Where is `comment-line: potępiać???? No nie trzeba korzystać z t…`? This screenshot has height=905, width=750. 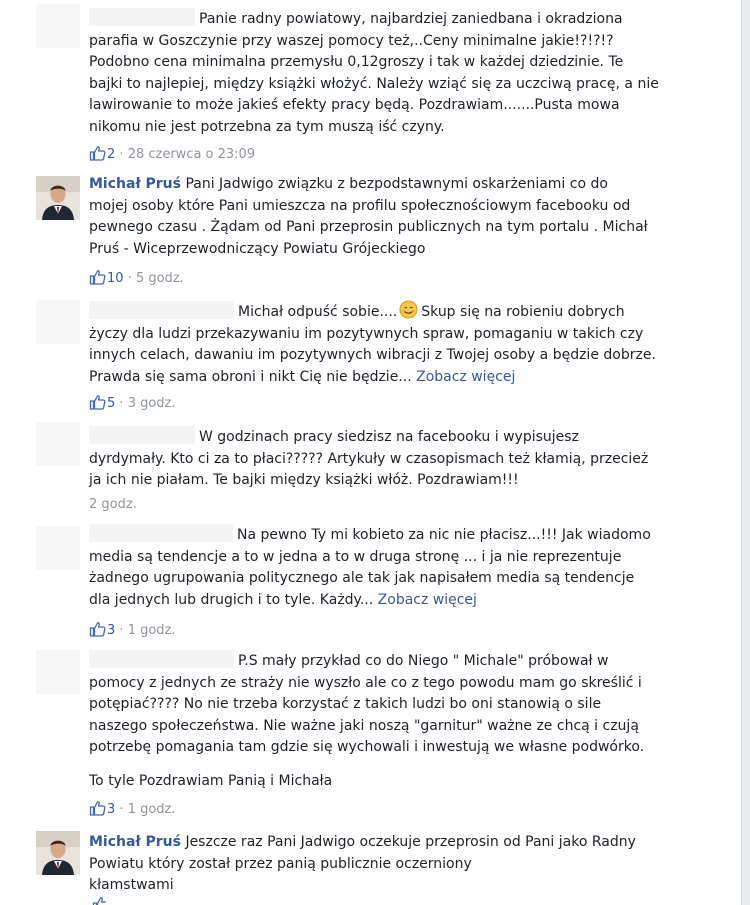 comment-line: potępiać???? No nie trzeba korzystać z t… is located at coordinates (345, 704).